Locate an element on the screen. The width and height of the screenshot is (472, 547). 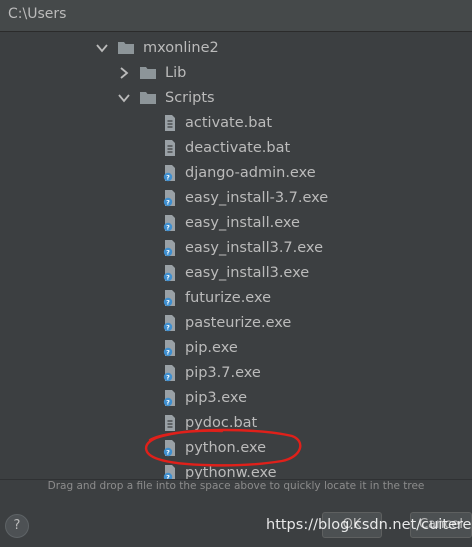
tree-row-file: ? easy_install3.exe is located at coordinates (235, 272).